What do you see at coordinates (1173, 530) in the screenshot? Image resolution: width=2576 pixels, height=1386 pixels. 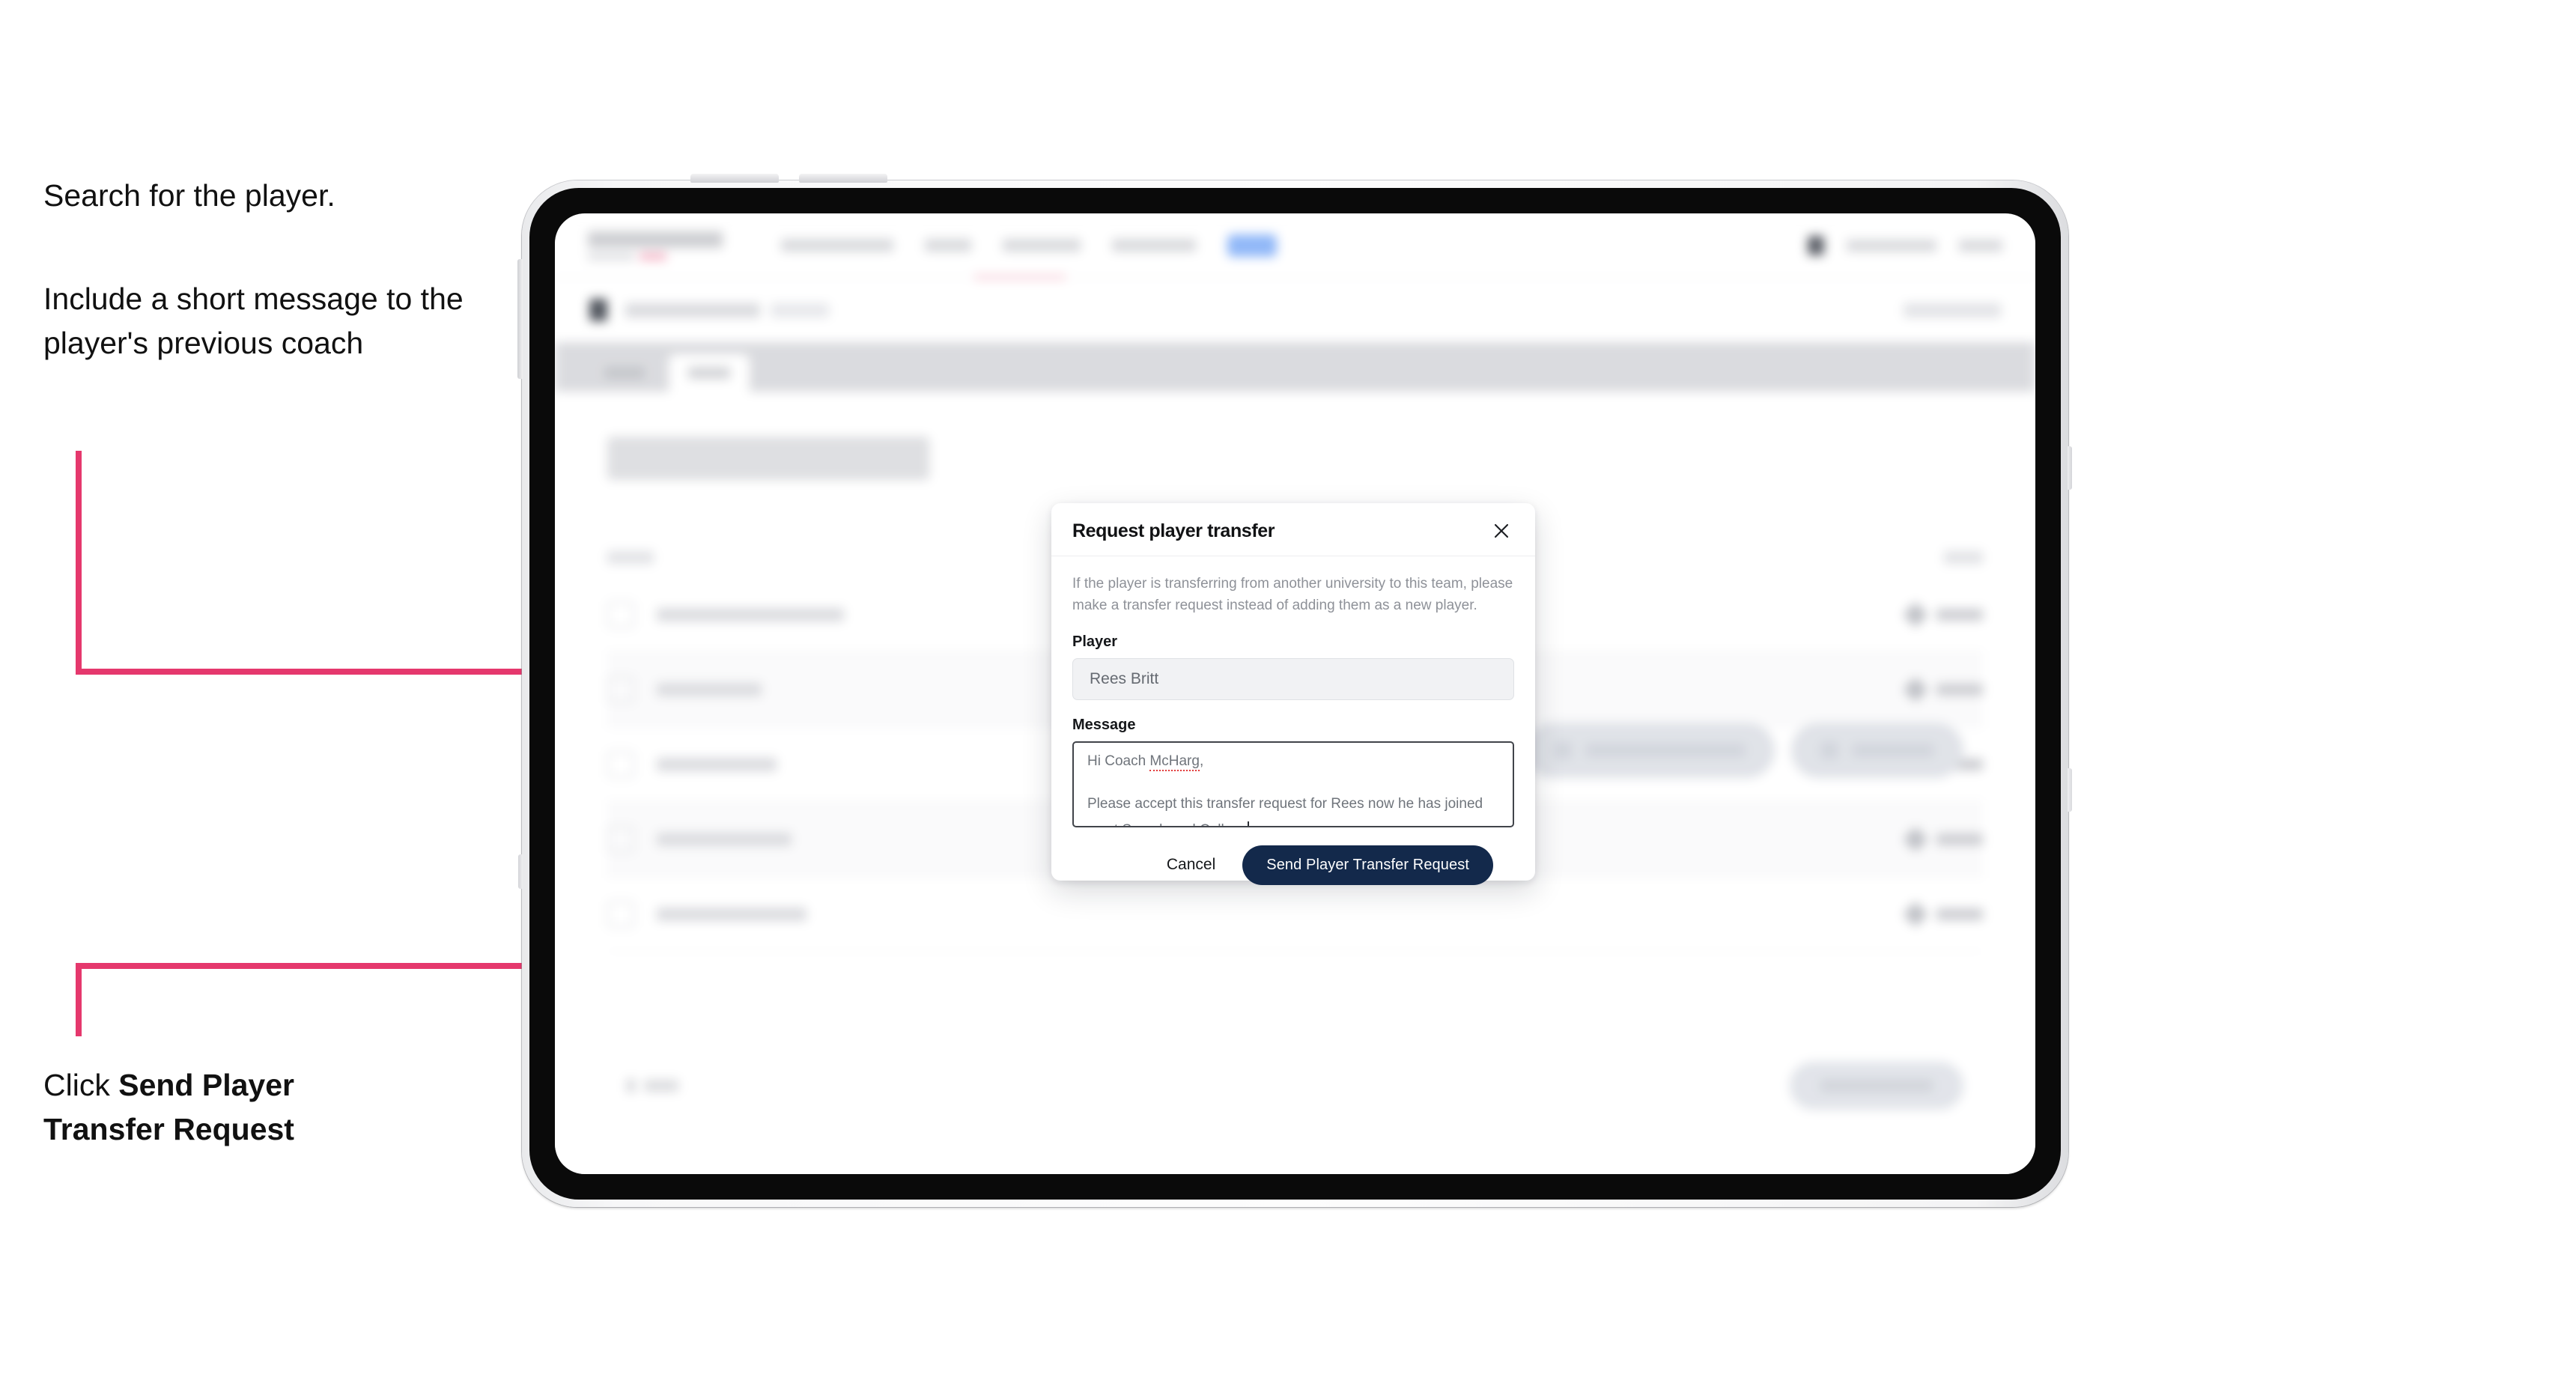 I see `dialog-title: Request player transfer` at bounding box center [1173, 530].